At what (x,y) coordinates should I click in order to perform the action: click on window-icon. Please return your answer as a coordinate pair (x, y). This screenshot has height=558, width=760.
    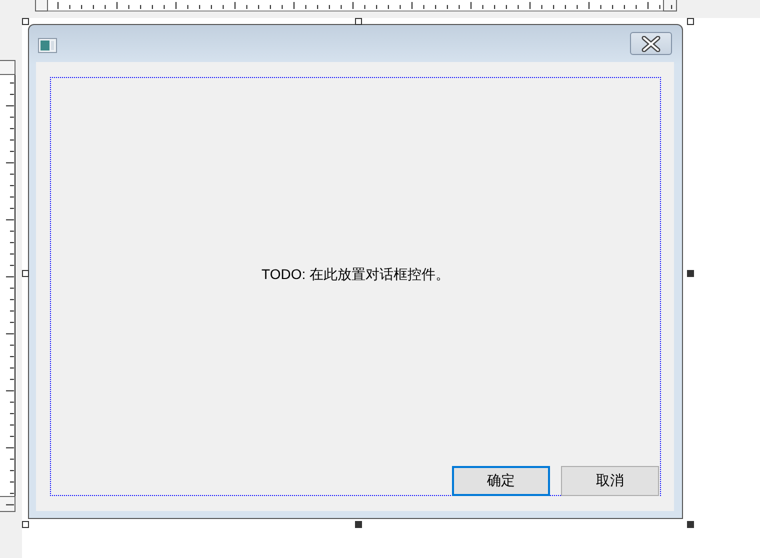
    Looking at the image, I should click on (47, 45).